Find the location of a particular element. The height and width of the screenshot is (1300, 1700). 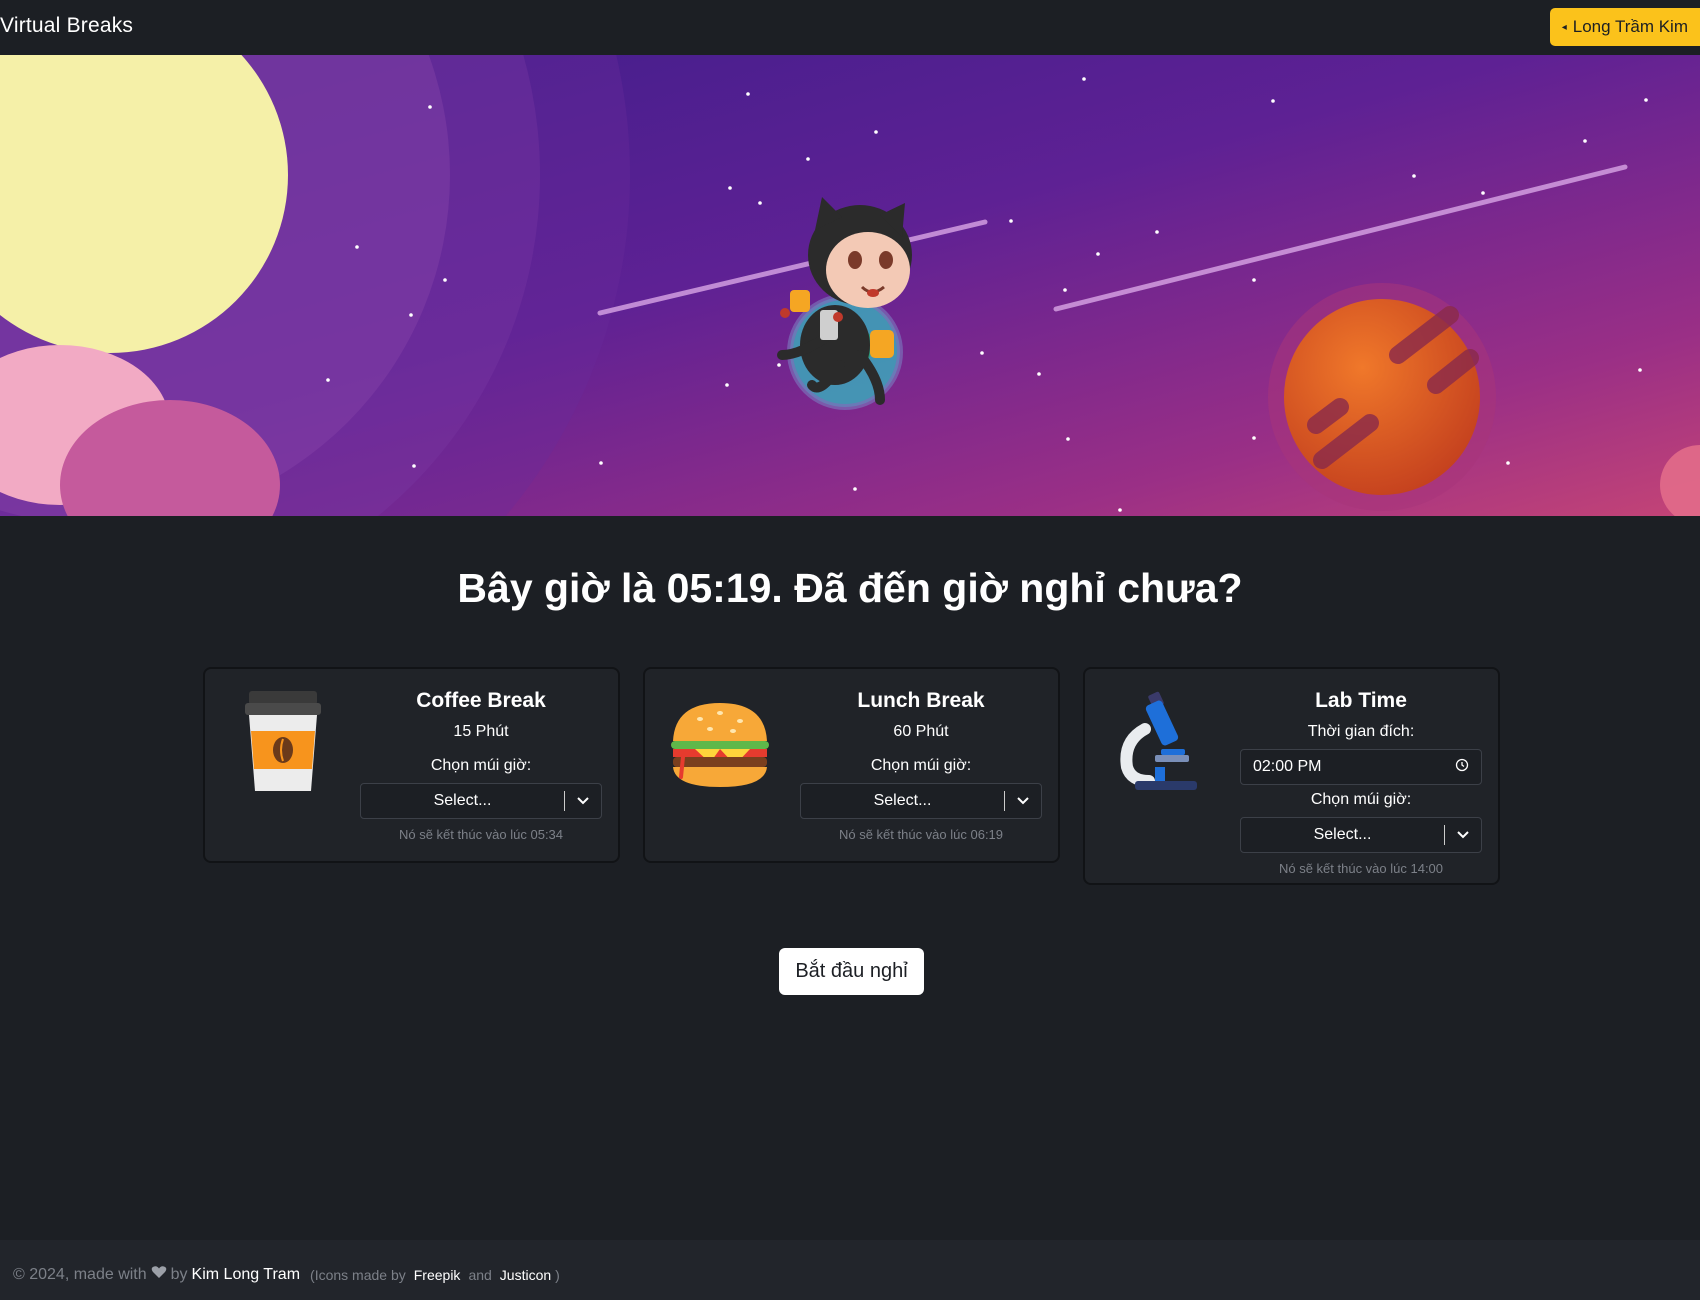

end-time-hint: Nó sẽ kết thúc vào lúc 06:19 is located at coordinates (921, 834).